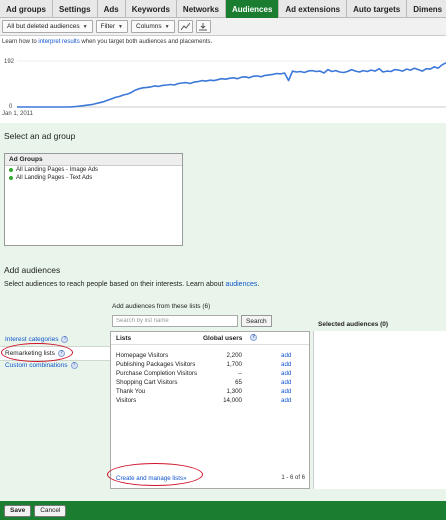 This screenshot has height=520, width=446. What do you see at coordinates (238, 382) in the screenshot?
I see `global-users: 65` at bounding box center [238, 382].